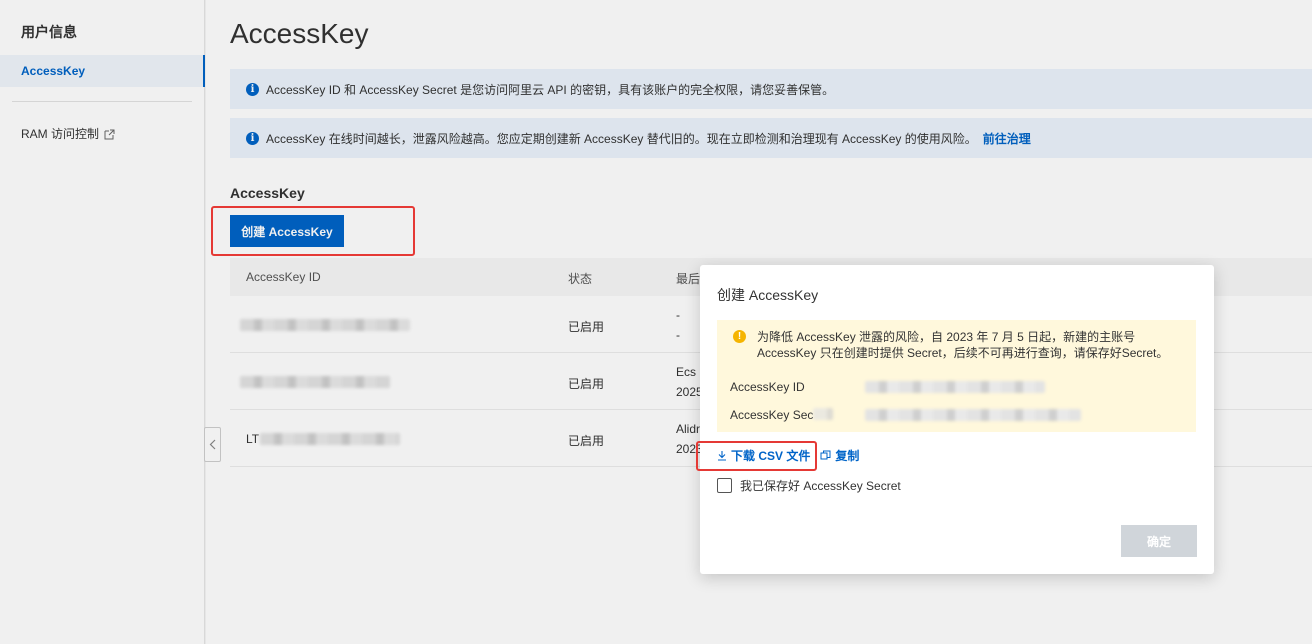 This screenshot has height=644, width=1312. Describe the element at coordinates (724, 485) in the screenshot. I see `saved-secret-checkbox` at that location.